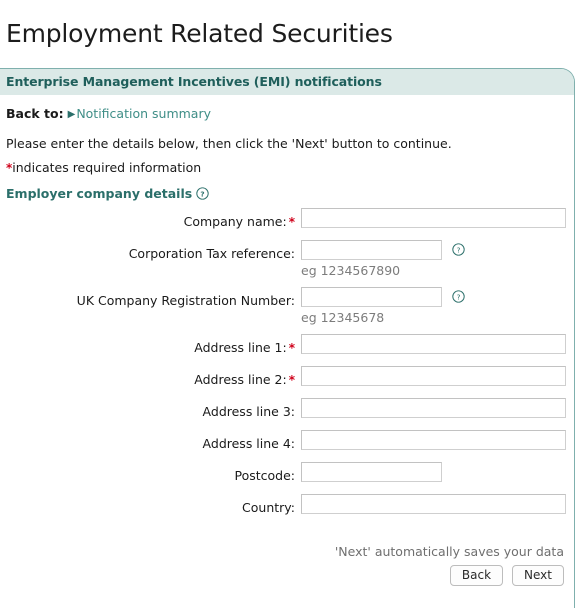 The image size is (581, 608). Describe the element at coordinates (285, 575) in the screenshot. I see `button-row: Back Next` at that location.